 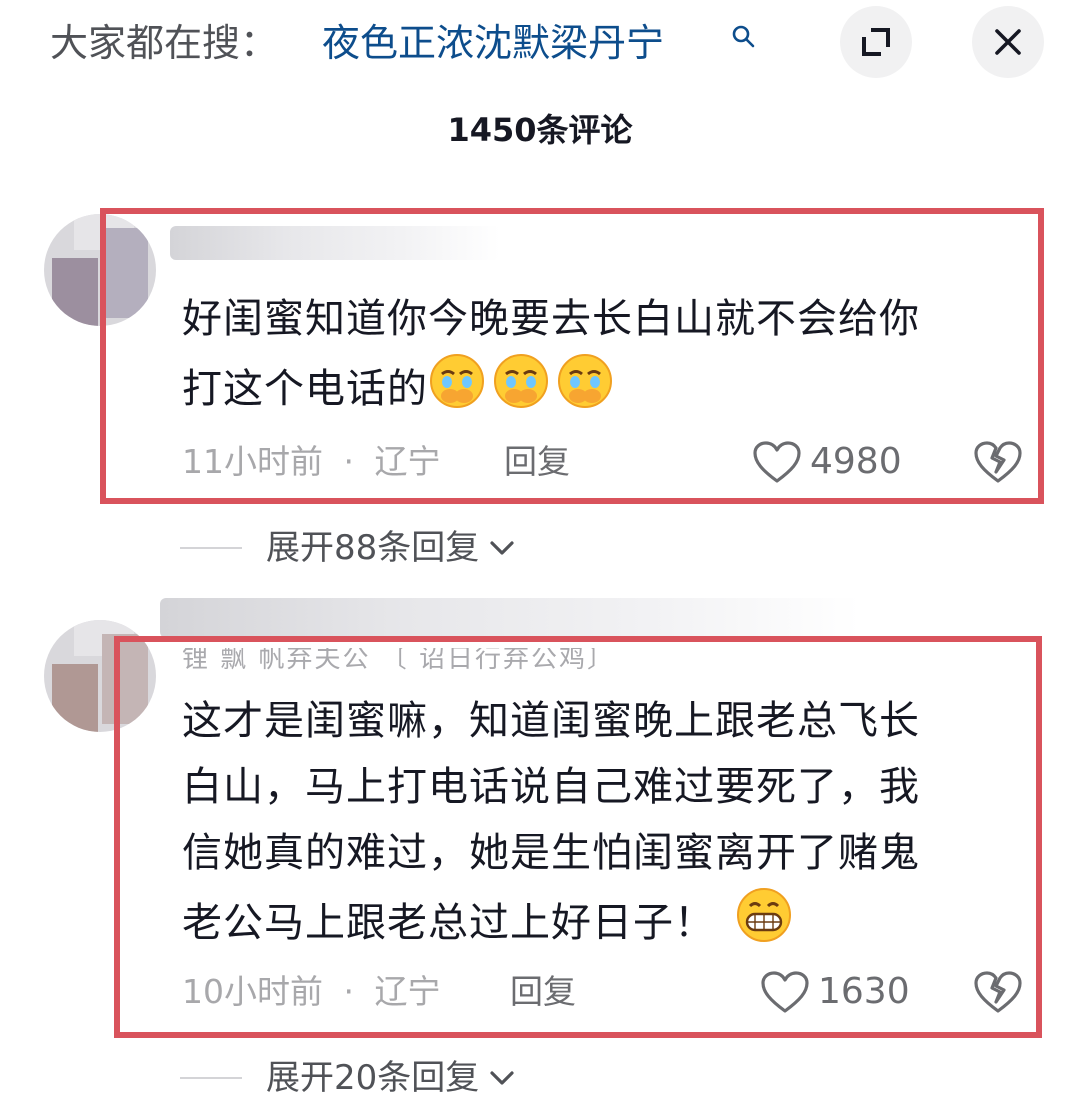 What do you see at coordinates (743, 36) in the screenshot?
I see `search-icon` at bounding box center [743, 36].